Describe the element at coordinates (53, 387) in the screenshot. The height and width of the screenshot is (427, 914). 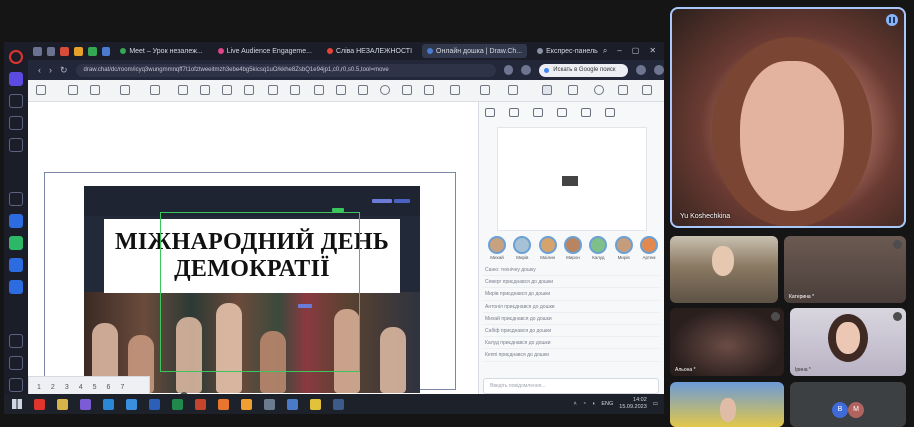
I see `page-number: 2` at that location.